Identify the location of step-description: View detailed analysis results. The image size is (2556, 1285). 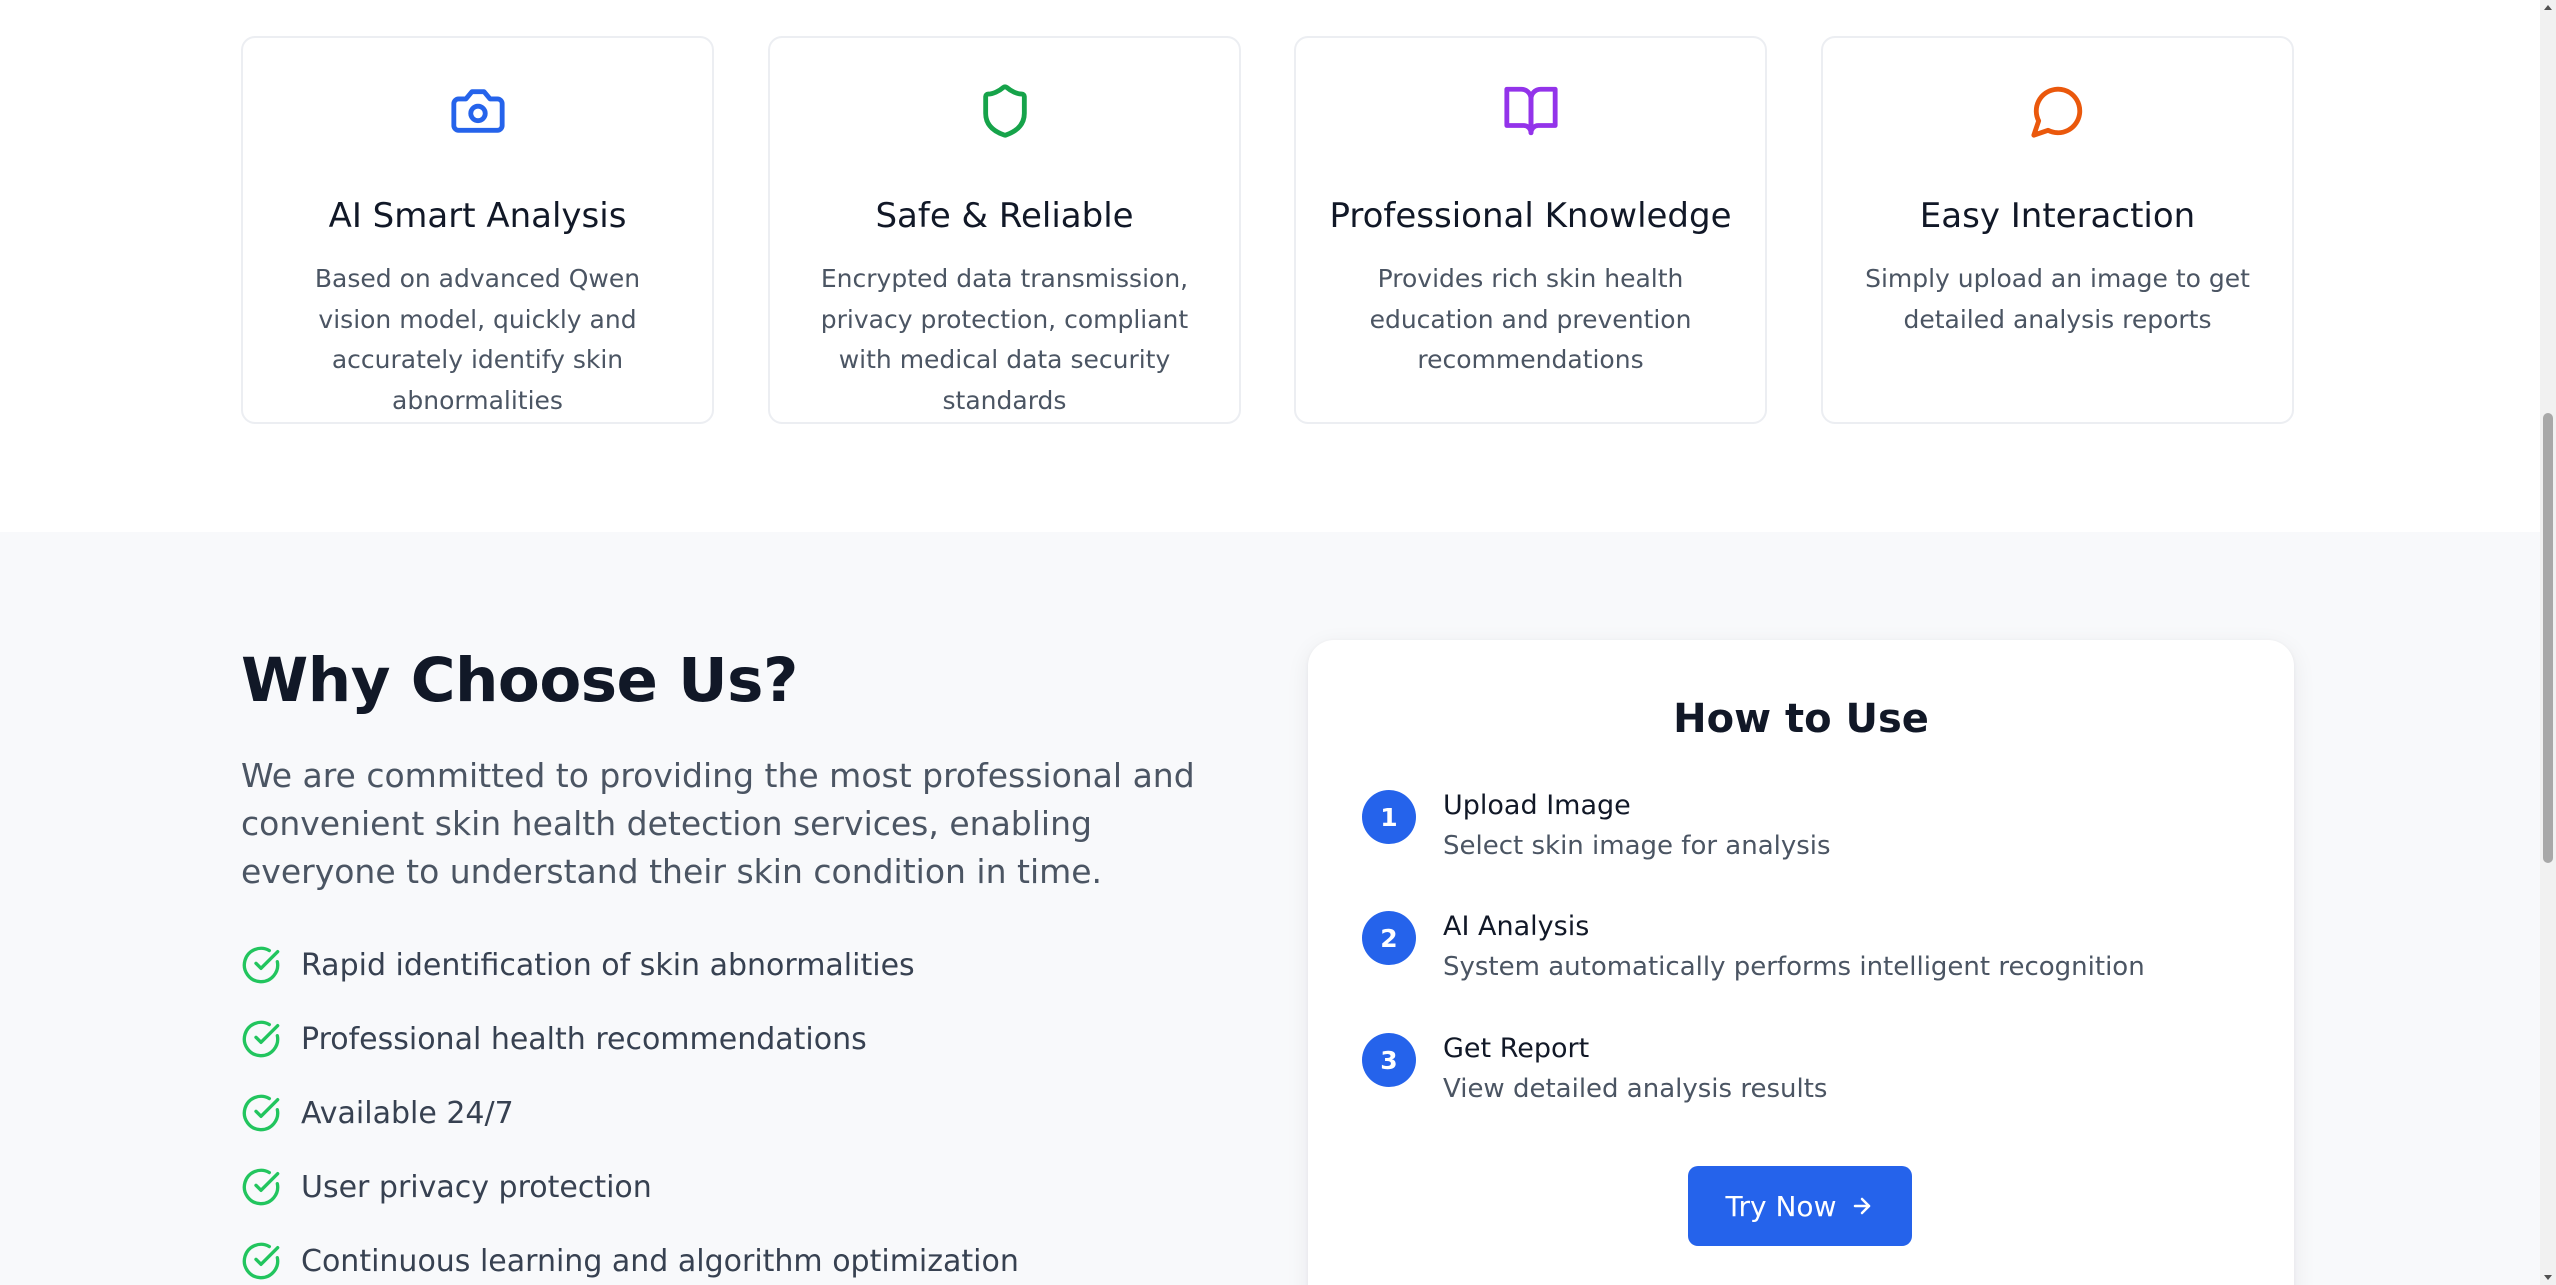
(1635, 1089).